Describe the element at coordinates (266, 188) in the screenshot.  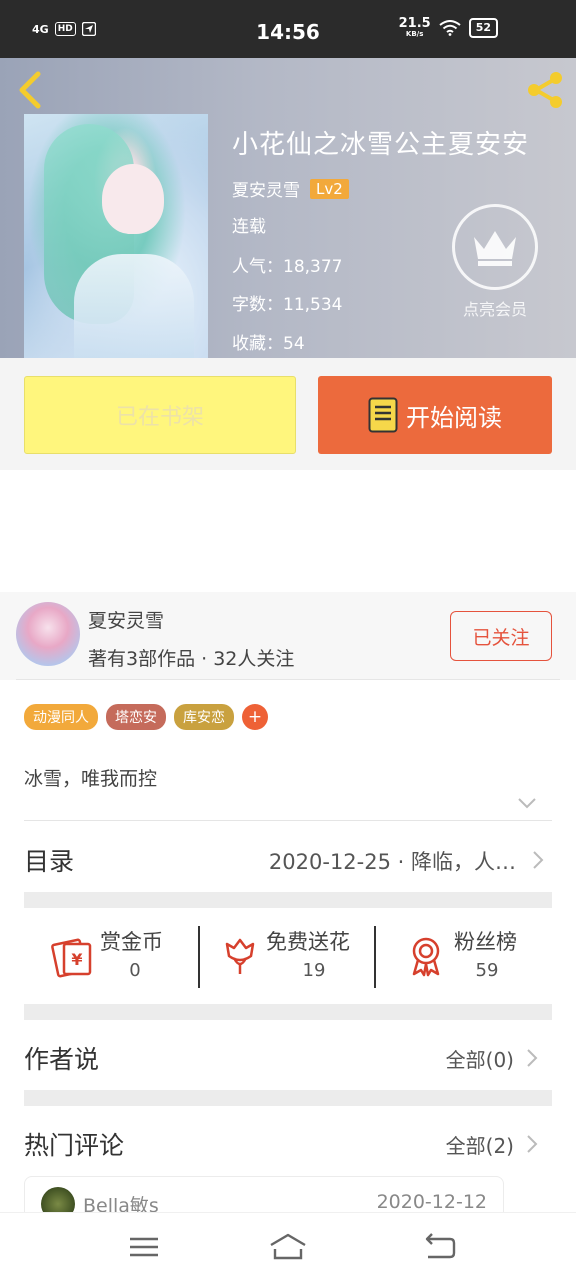
I see `author-name-link: 夏安灵雪` at that location.